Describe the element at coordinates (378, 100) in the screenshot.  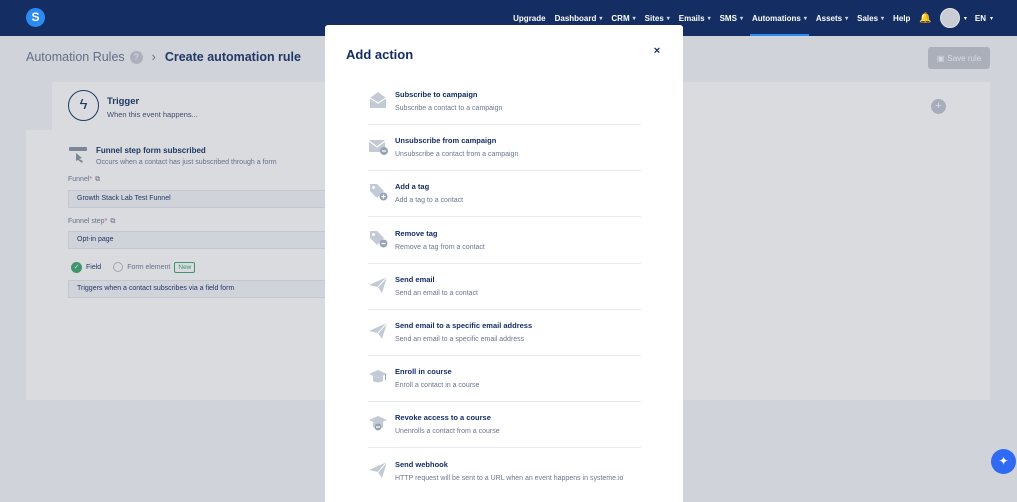
I see `envelope-open-icon` at that location.